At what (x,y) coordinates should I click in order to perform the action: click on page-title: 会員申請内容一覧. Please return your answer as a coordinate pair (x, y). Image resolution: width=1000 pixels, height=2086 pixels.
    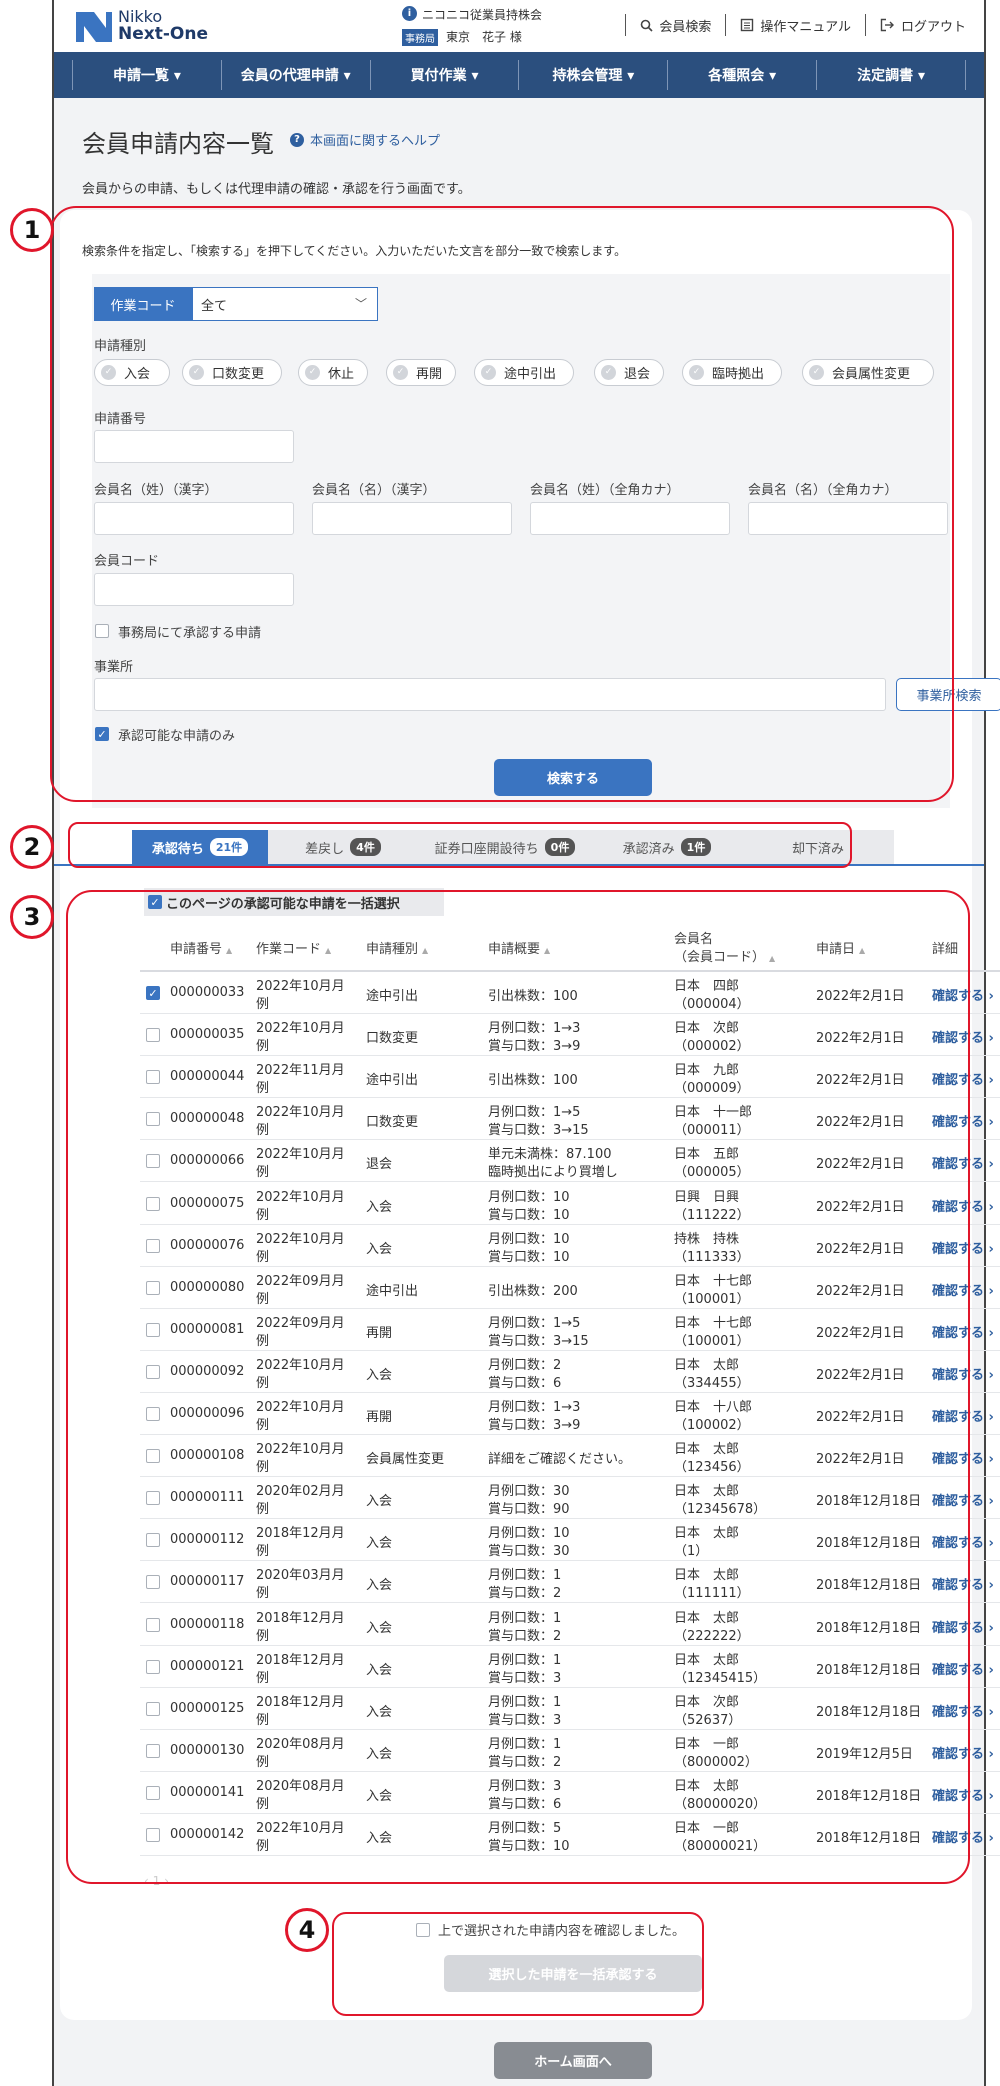
    Looking at the image, I should click on (178, 144).